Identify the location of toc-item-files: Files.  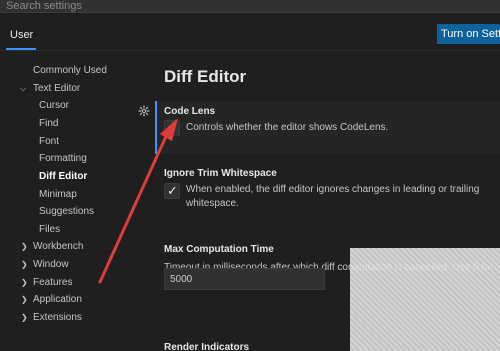
(49, 229).